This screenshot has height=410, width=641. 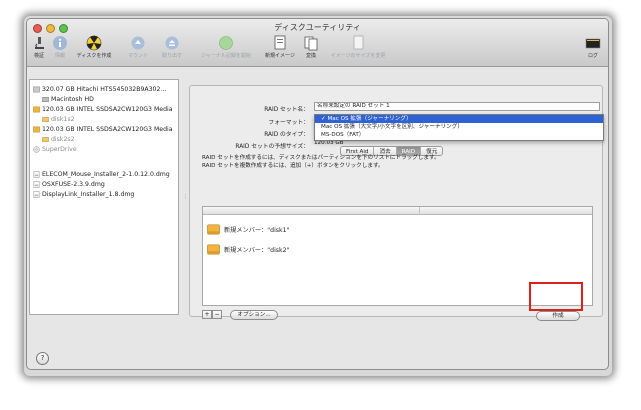 I want to click on toolbar-label: マウント, so click(x=137, y=56).